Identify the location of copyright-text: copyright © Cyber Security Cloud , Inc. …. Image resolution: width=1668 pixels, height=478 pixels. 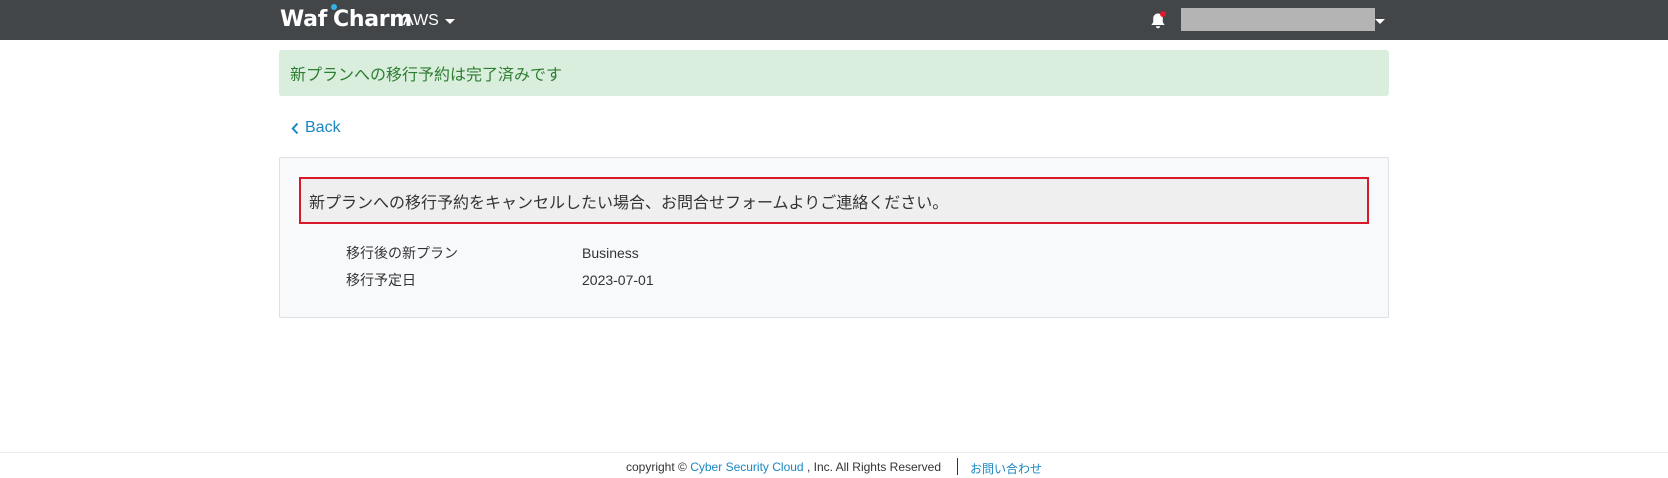
(783, 467).